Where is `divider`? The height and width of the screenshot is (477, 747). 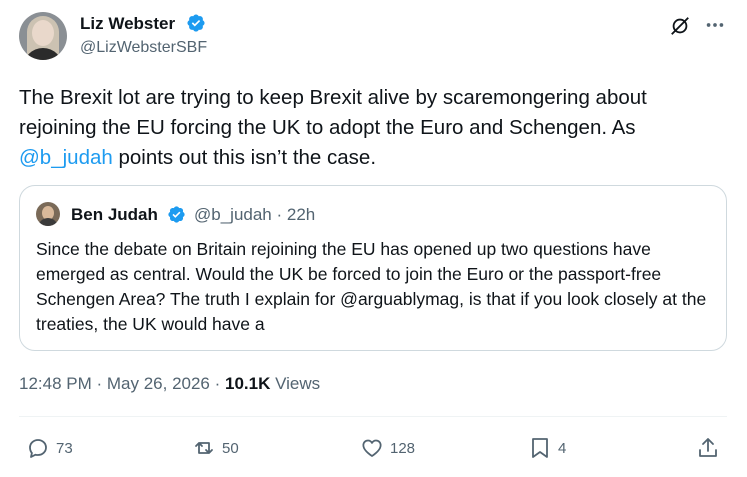 divider is located at coordinates (373, 416).